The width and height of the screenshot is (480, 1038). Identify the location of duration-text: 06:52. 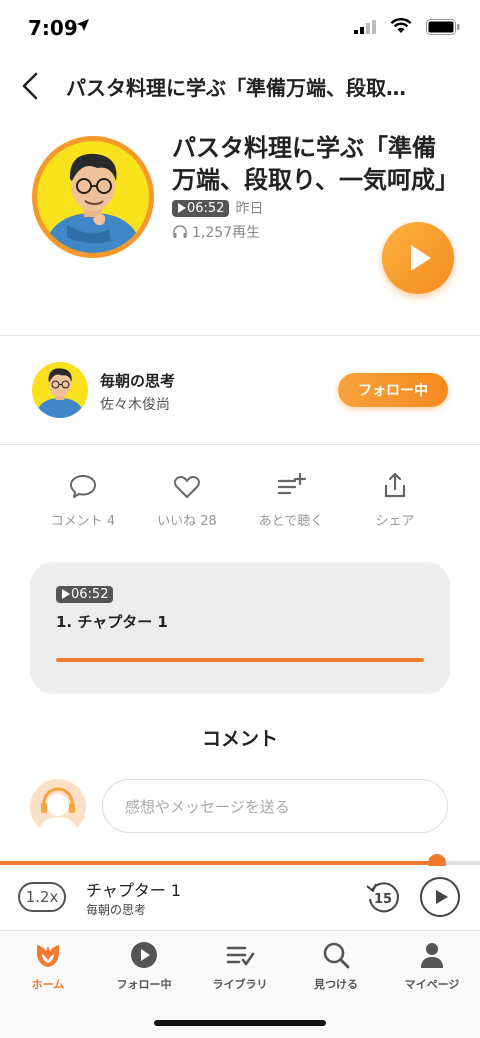
(206, 208).